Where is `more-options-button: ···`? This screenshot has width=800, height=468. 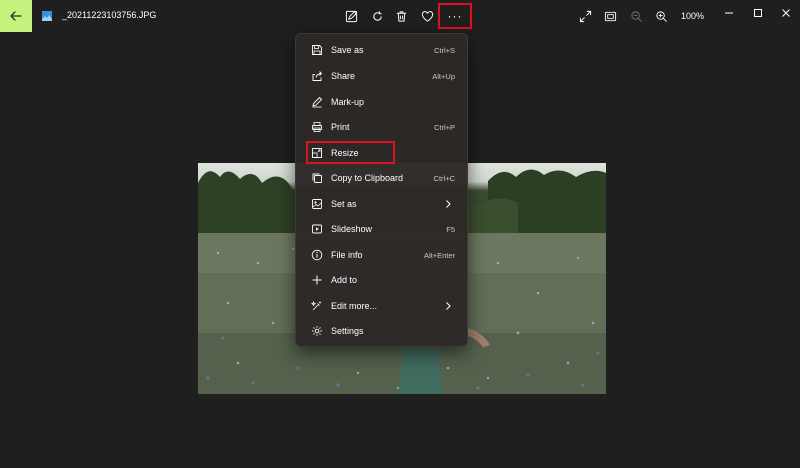
more-options-button: ··· is located at coordinates (455, 16).